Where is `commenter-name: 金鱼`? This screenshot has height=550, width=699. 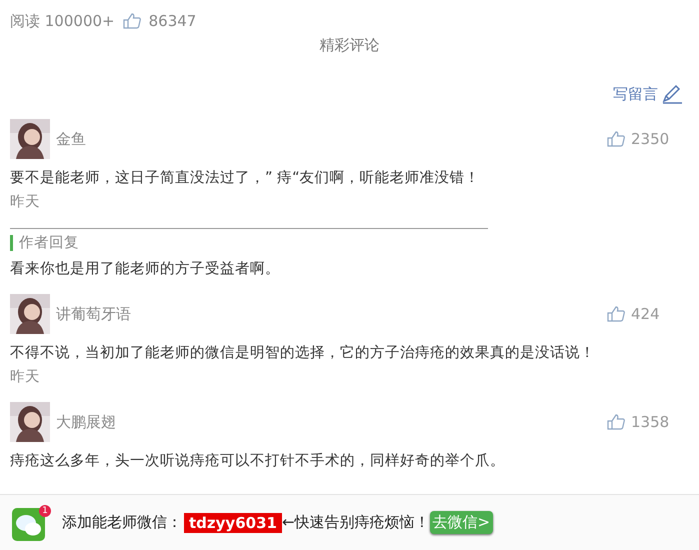 commenter-name: 金鱼 is located at coordinates (71, 139).